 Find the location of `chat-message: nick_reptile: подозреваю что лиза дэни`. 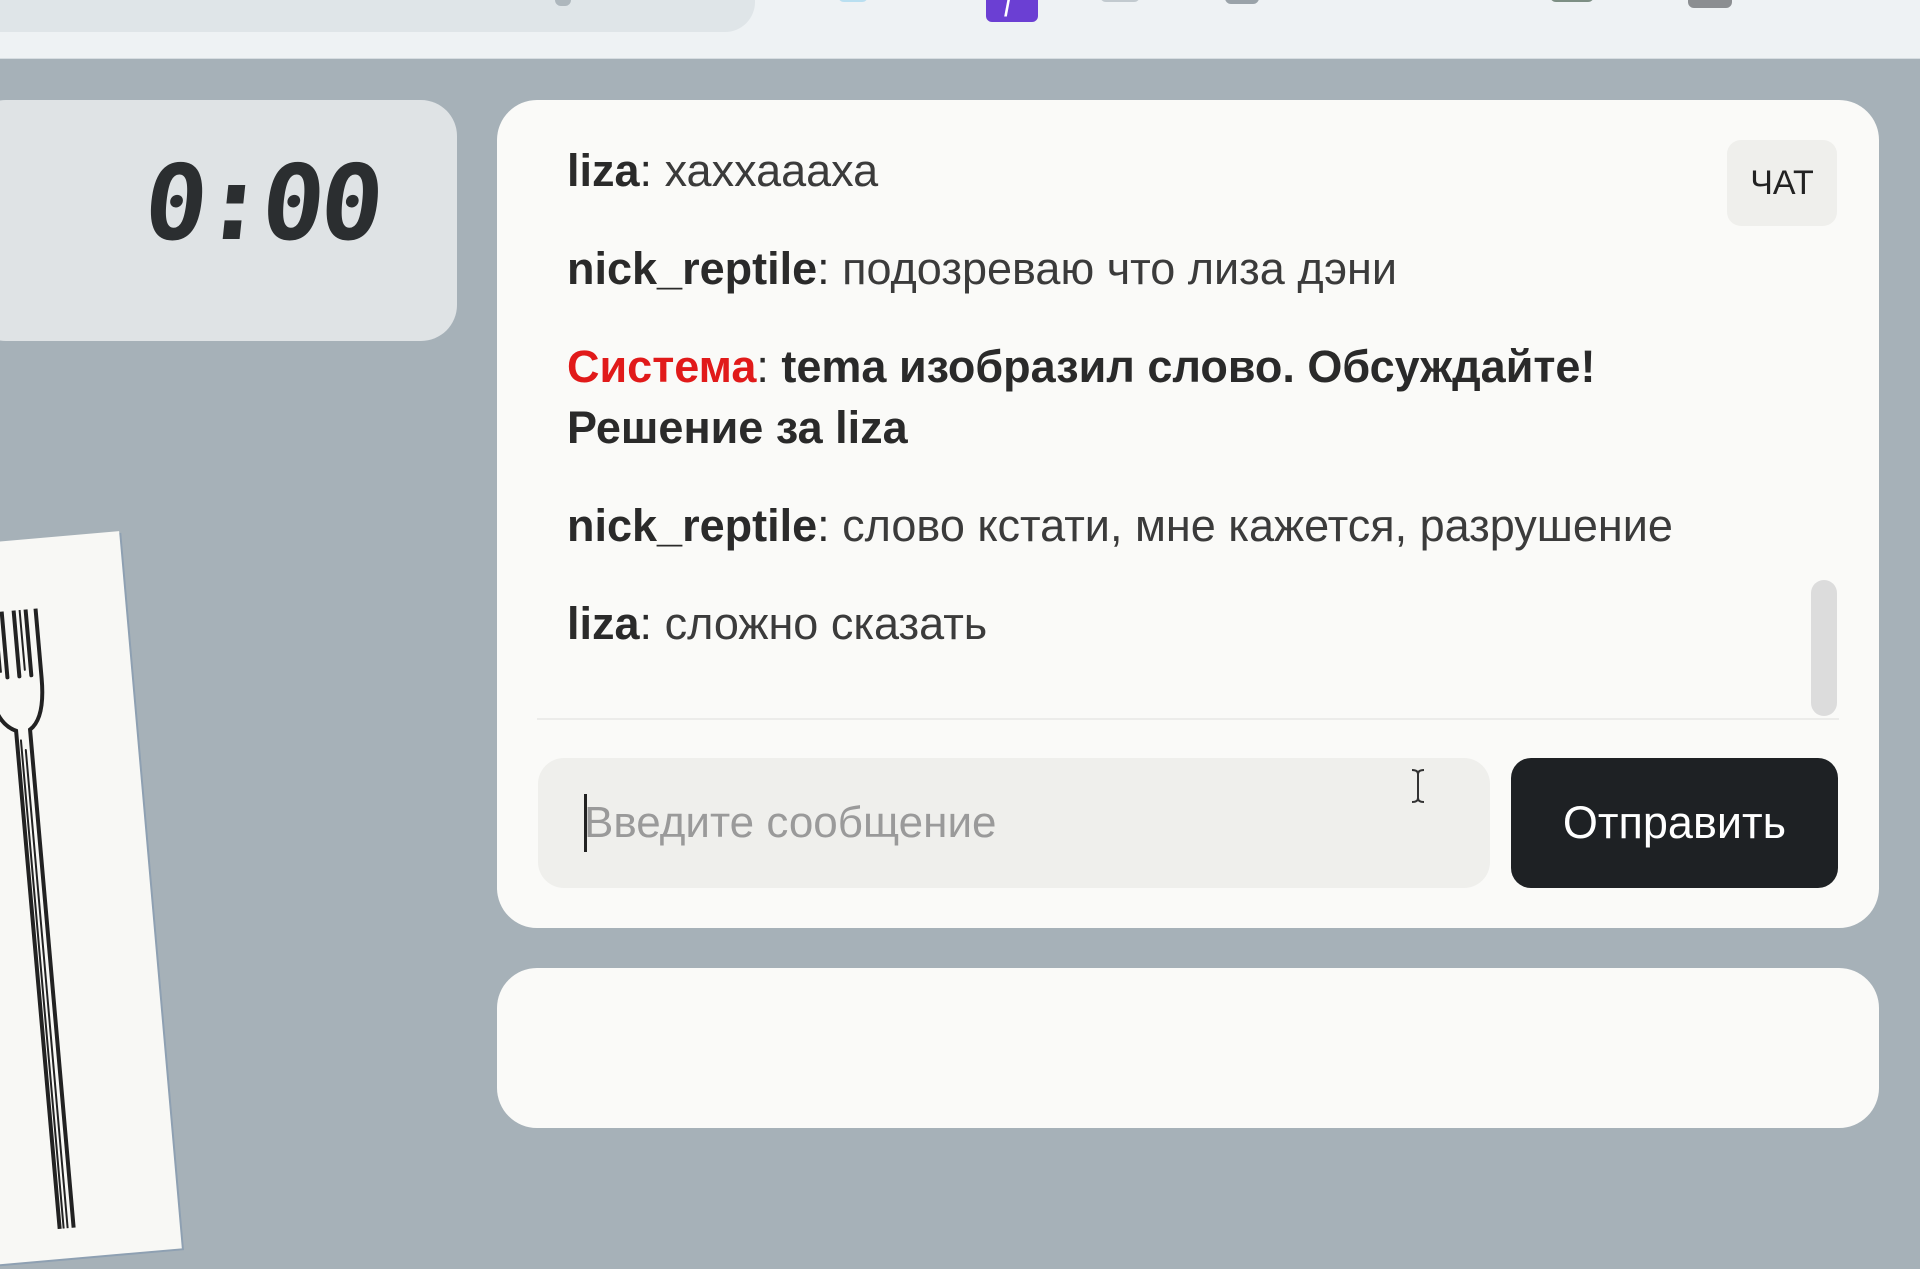

chat-message: nick_reptile: подозреваю что лиза дэни is located at coordinates (1157, 268).